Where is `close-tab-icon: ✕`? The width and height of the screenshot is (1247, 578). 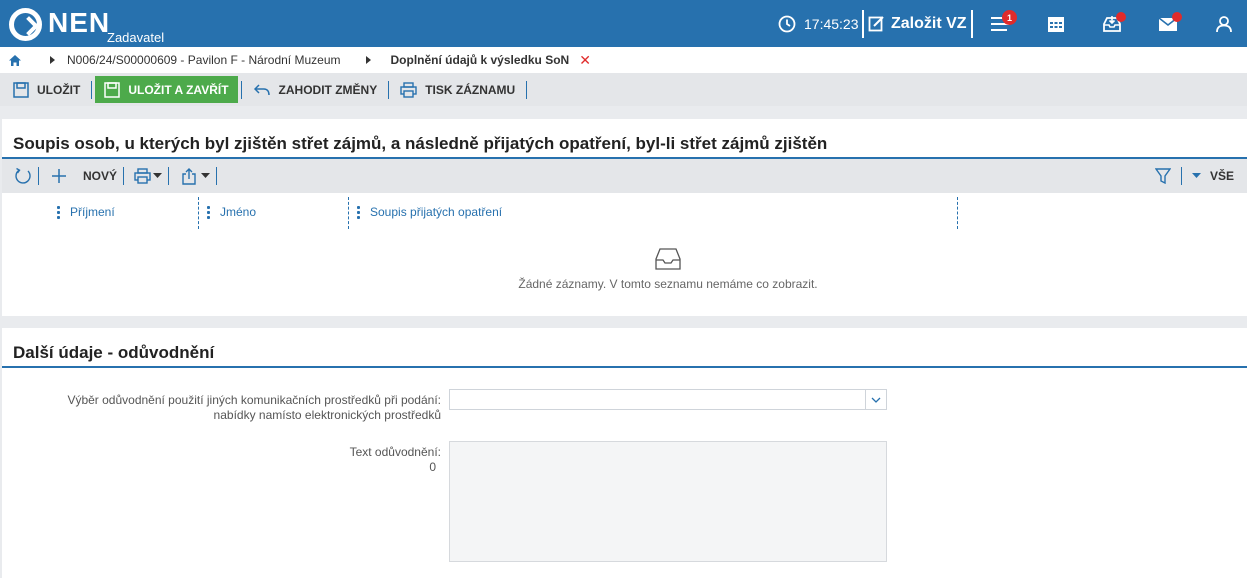
close-tab-icon: ✕ is located at coordinates (585, 60).